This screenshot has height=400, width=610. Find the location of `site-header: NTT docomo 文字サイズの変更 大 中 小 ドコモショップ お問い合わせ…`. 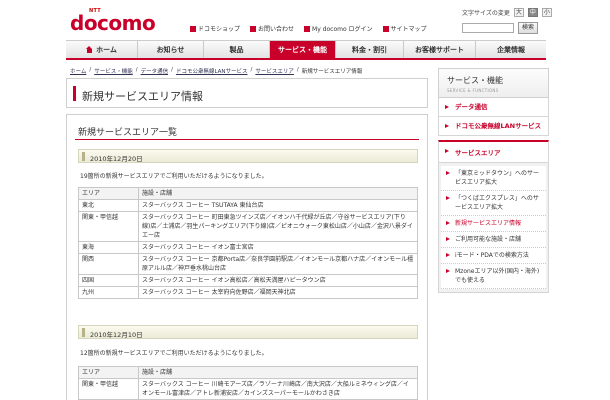

site-header: NTT docomo 文字サイズの変更 大 中 小 ドコモショップ お問い合わせ… is located at coordinates (305, 20).